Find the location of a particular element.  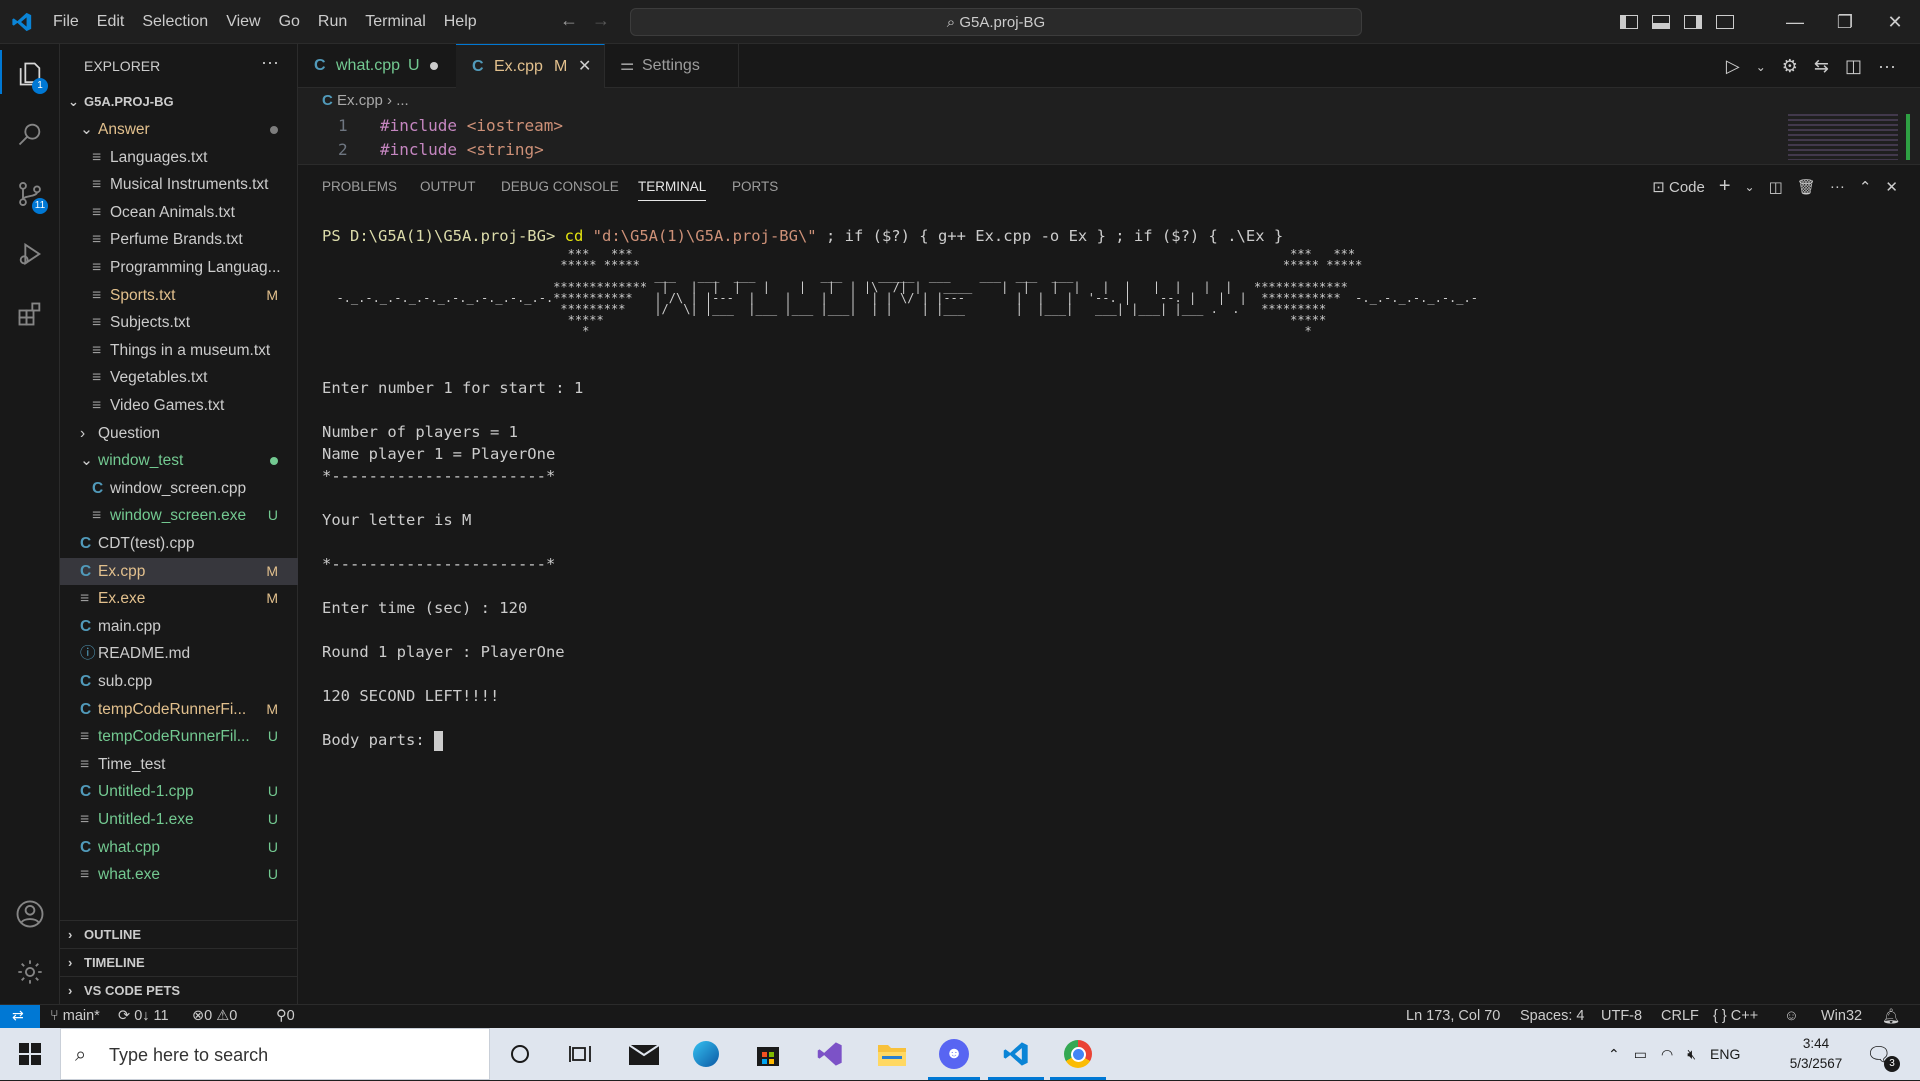

command-center-search: ⌕ G5A.proj-BG is located at coordinates (996, 22).